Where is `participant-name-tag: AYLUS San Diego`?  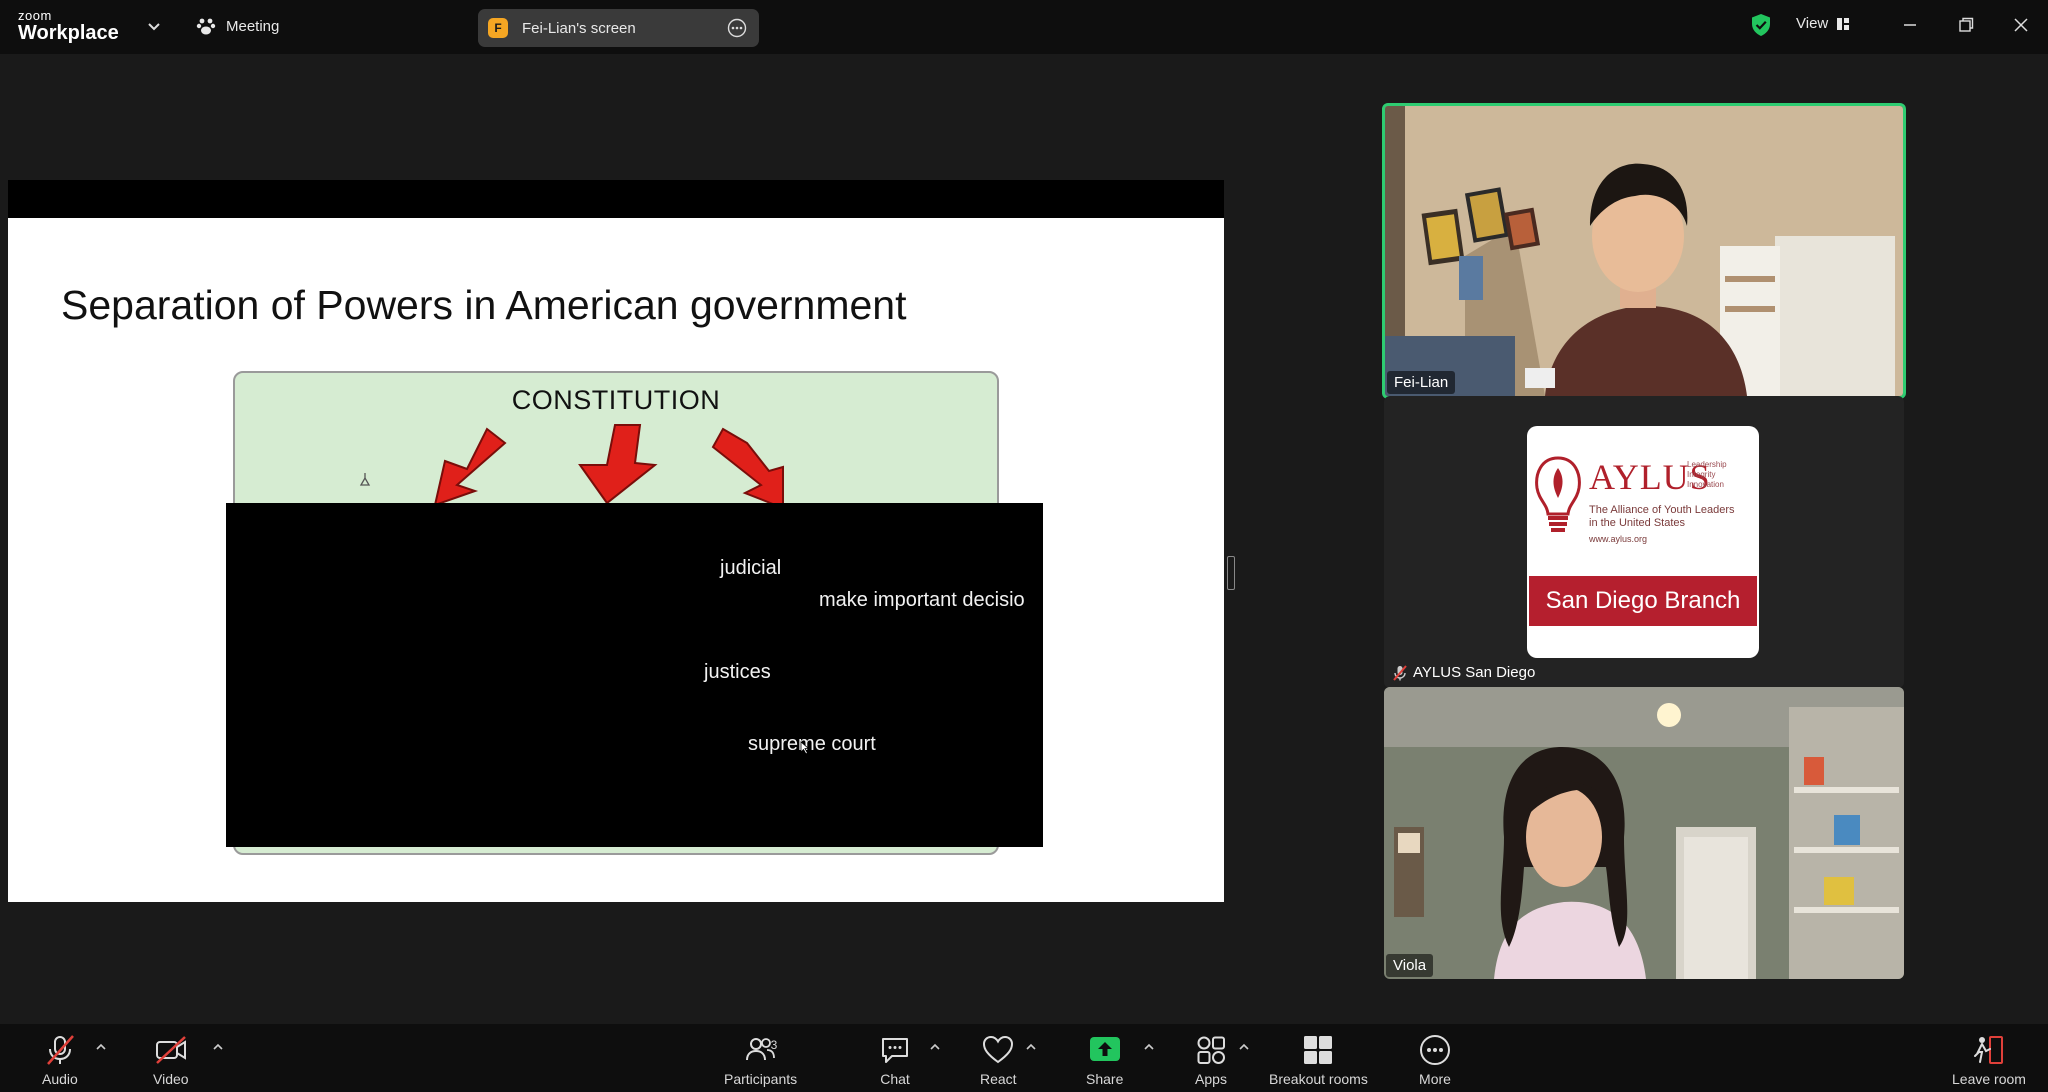
participant-name-tag: AYLUS San Diego is located at coordinates (1464, 672).